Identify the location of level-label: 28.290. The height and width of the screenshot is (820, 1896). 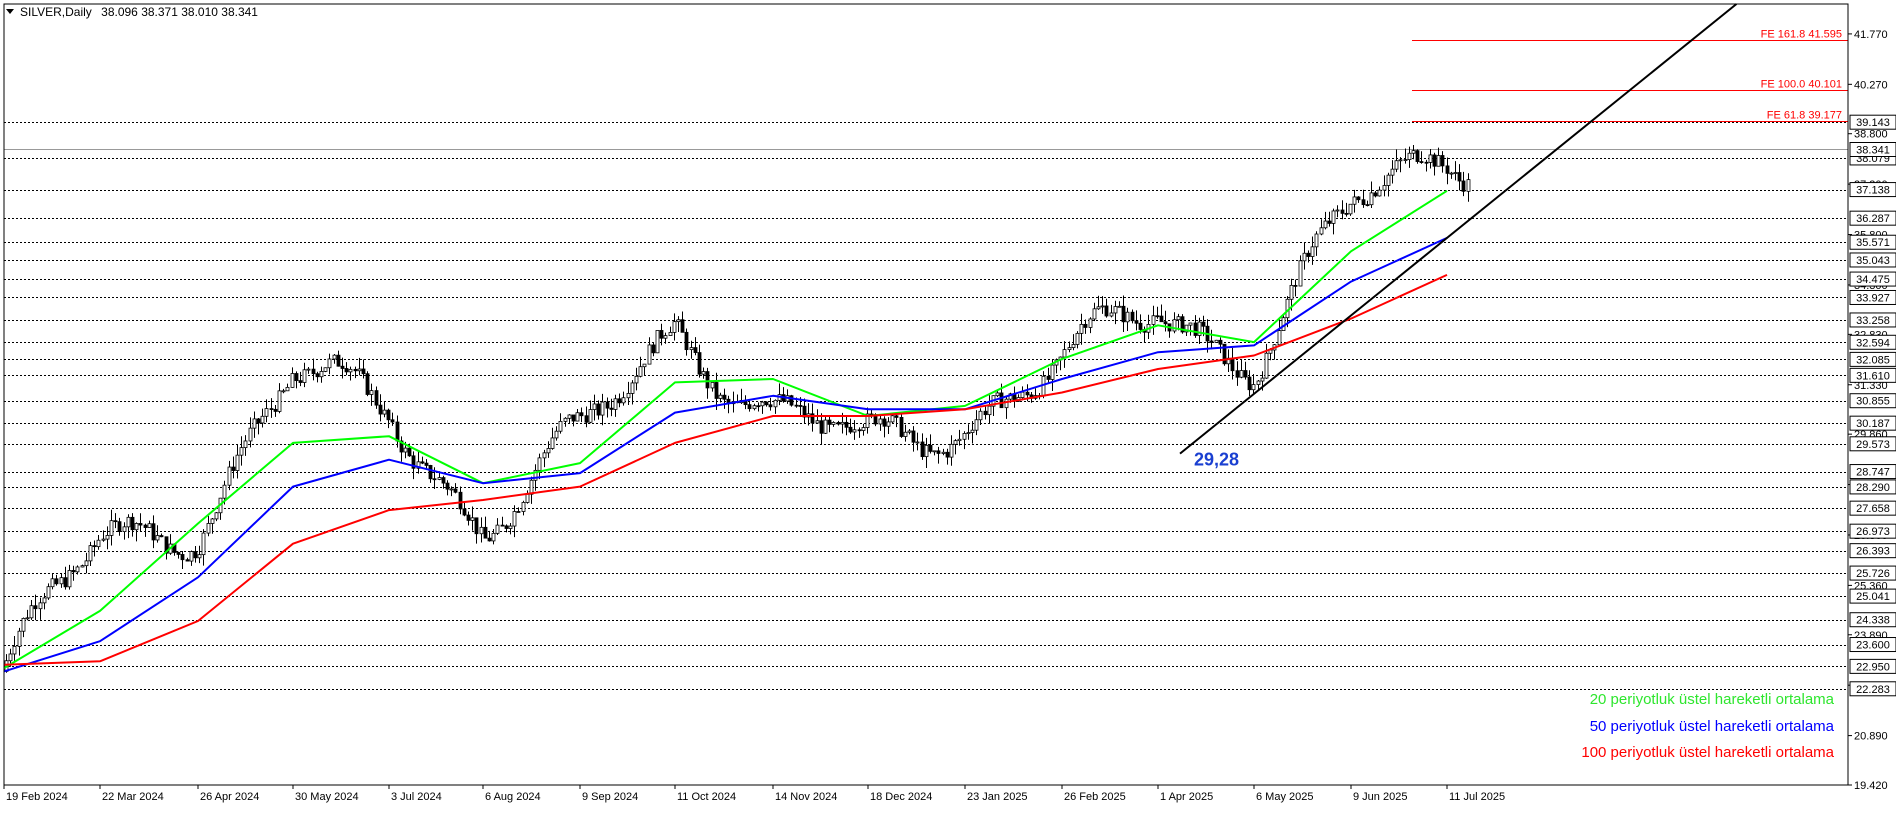
(1873, 488).